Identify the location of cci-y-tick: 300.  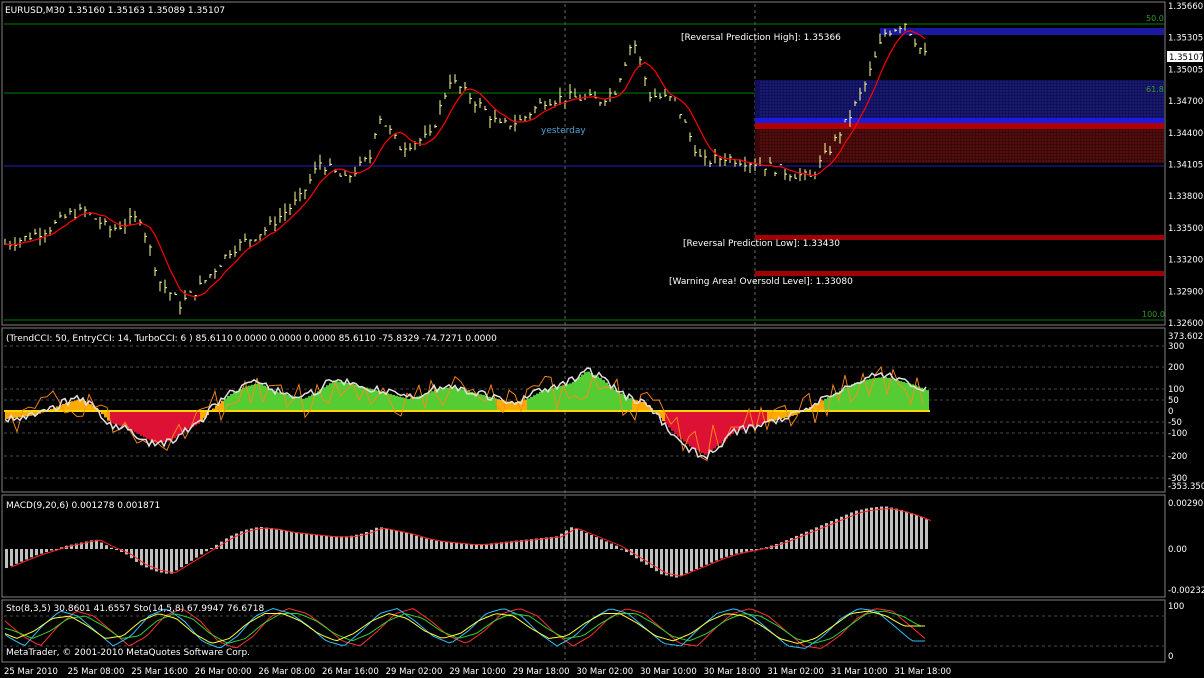
(1176, 347).